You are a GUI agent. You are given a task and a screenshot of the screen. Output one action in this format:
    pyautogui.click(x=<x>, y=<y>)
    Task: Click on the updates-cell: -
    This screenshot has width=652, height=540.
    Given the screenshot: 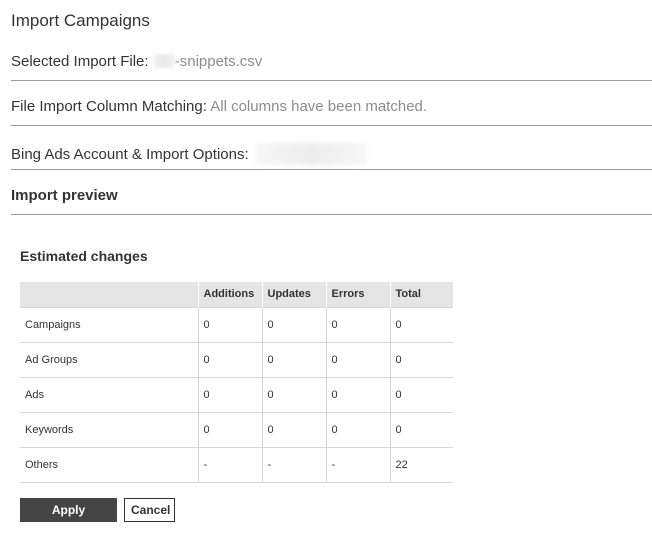 What is the action you would take?
    pyautogui.click(x=293, y=464)
    